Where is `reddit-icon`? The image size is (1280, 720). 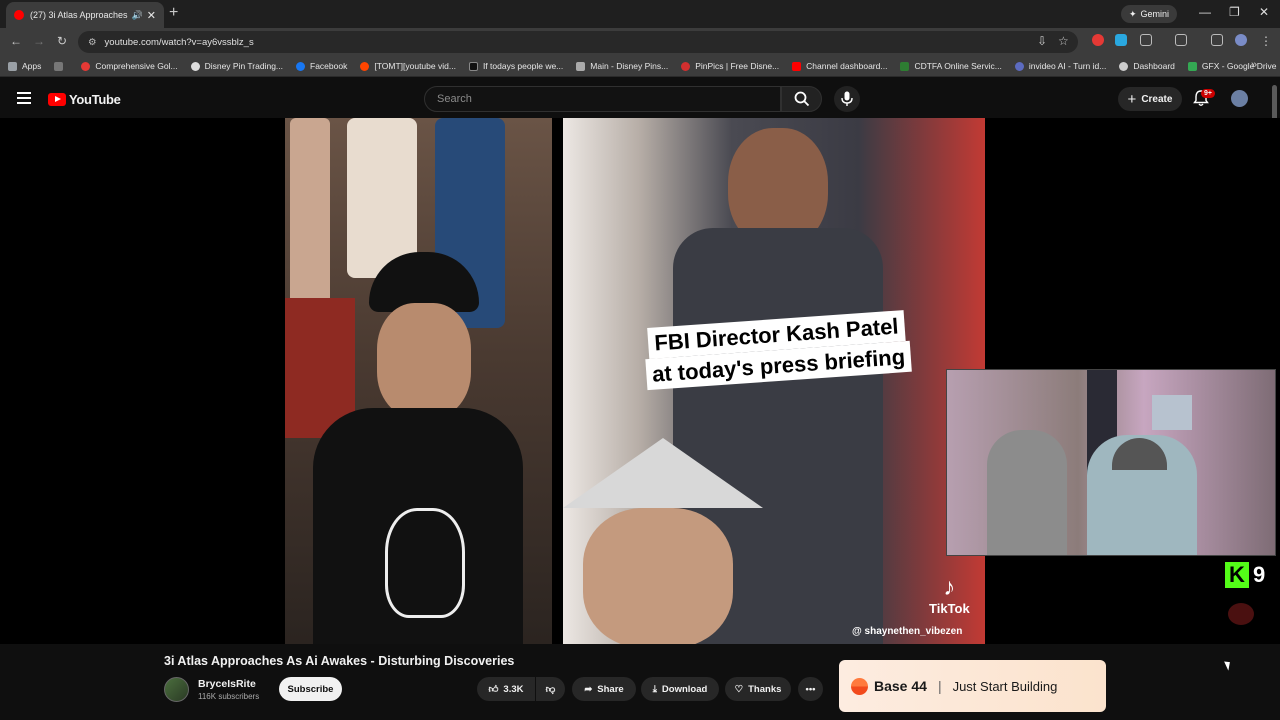
reddit-icon is located at coordinates (365, 66).